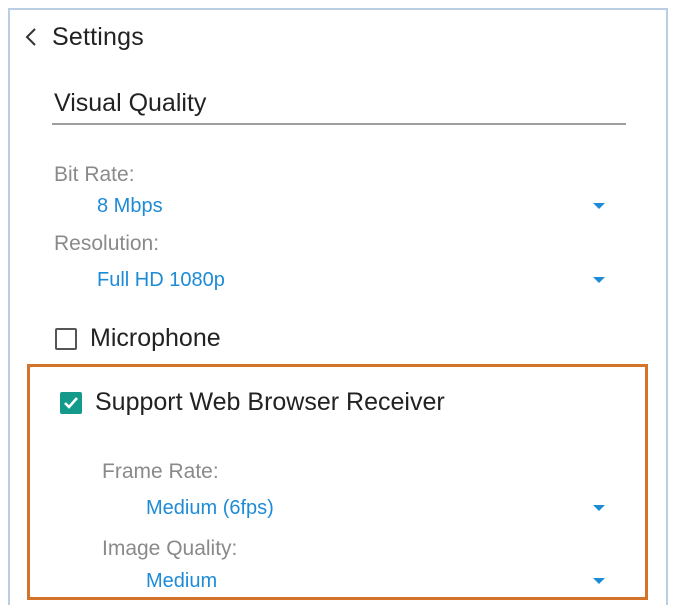 The height and width of the screenshot is (605, 675). Describe the element at coordinates (210, 507) in the screenshot. I see `frame-rate-value: Medium (6fps)` at that location.